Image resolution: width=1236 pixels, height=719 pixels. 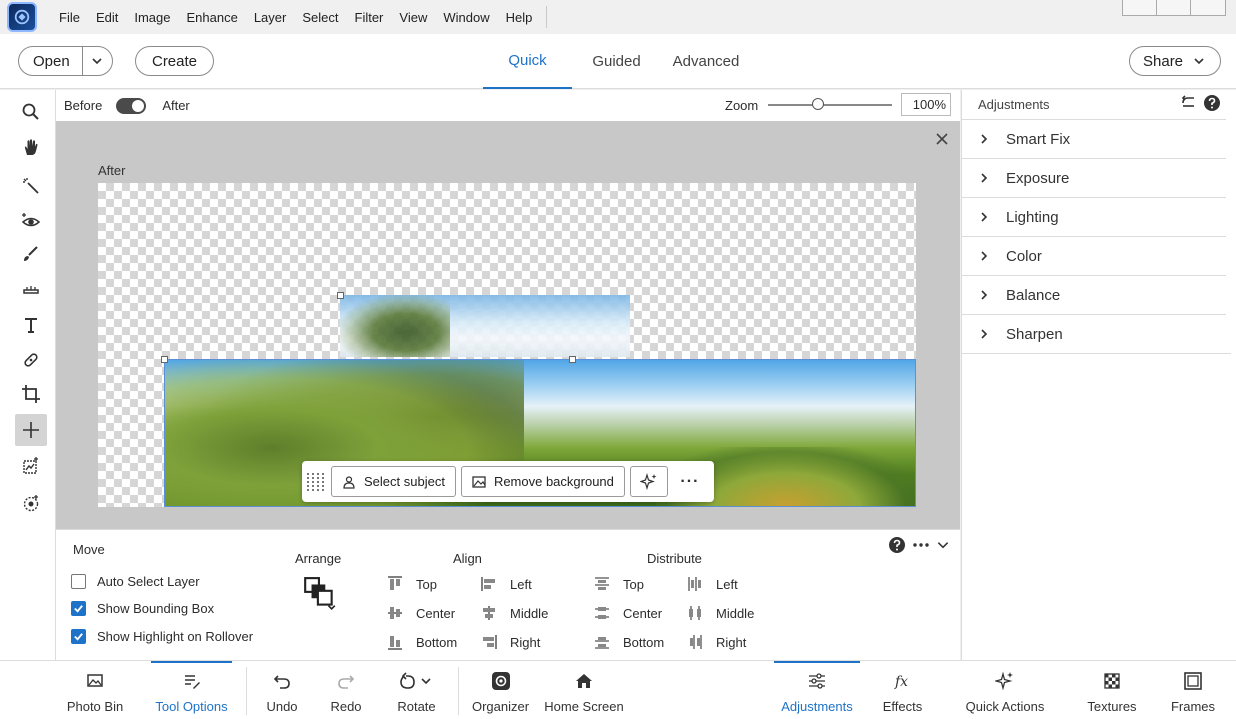 What do you see at coordinates (135, 581) in the screenshot?
I see `auto-select-layer-checkbox: Auto Select Layer` at bounding box center [135, 581].